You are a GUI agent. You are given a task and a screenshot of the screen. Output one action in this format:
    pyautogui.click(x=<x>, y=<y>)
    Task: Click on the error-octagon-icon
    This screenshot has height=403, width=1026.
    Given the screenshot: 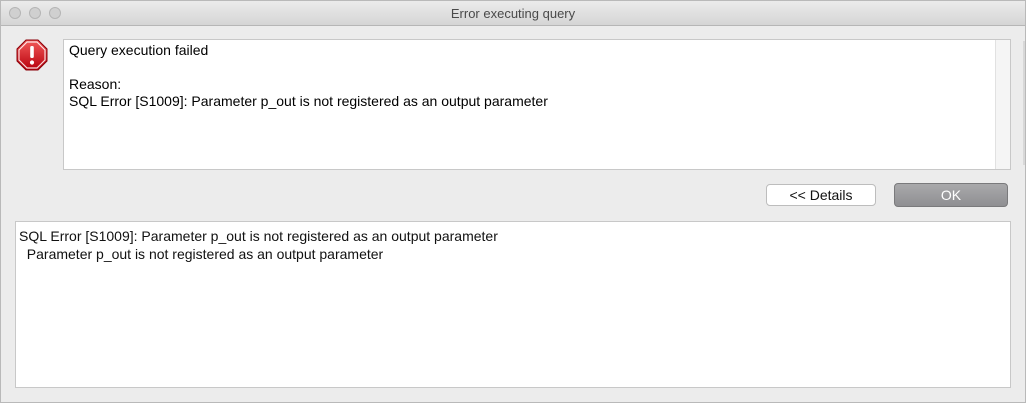 What is the action you would take?
    pyautogui.click(x=32, y=55)
    